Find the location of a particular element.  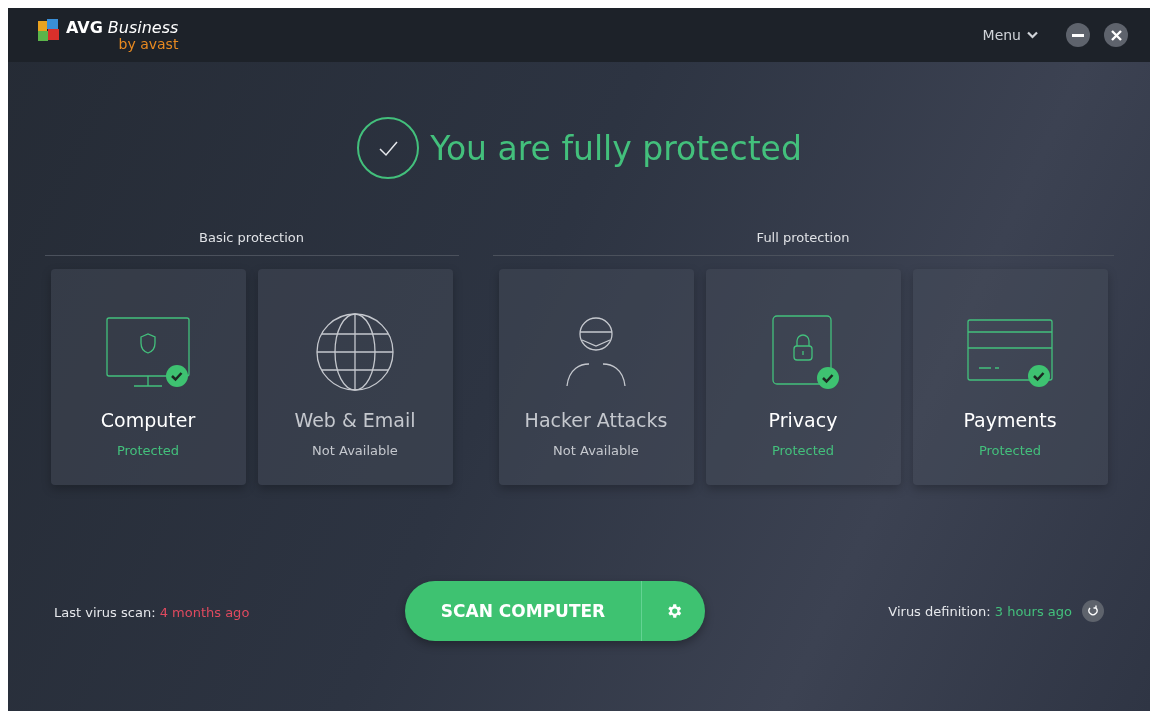

group-label: Basic protection is located at coordinates (251, 243).